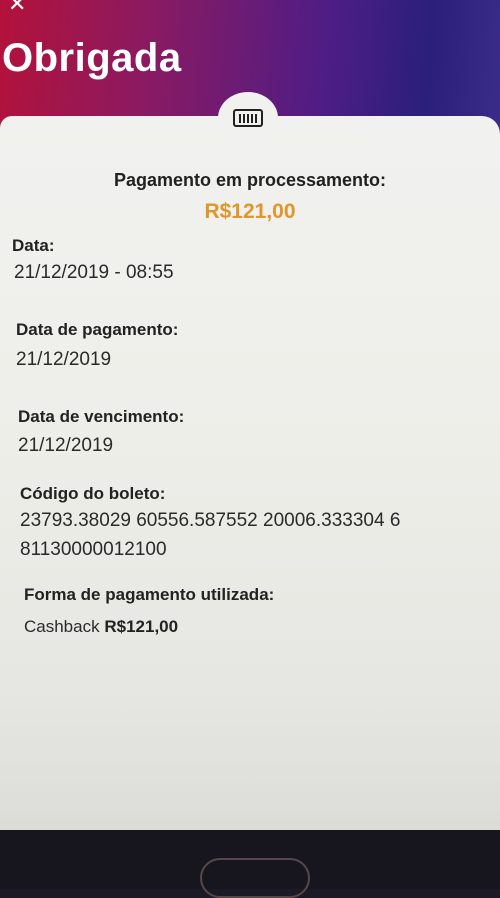  What do you see at coordinates (93, 493) in the screenshot?
I see `boleto-code-label: Código do boleto:` at bounding box center [93, 493].